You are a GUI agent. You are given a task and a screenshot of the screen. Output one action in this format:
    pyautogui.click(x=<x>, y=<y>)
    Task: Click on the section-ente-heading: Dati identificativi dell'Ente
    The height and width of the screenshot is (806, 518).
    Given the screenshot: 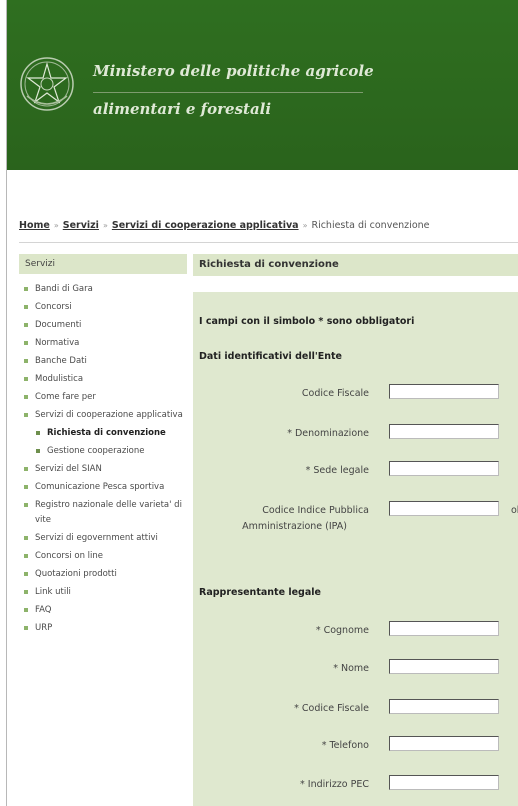 What is the action you would take?
    pyautogui.click(x=271, y=356)
    